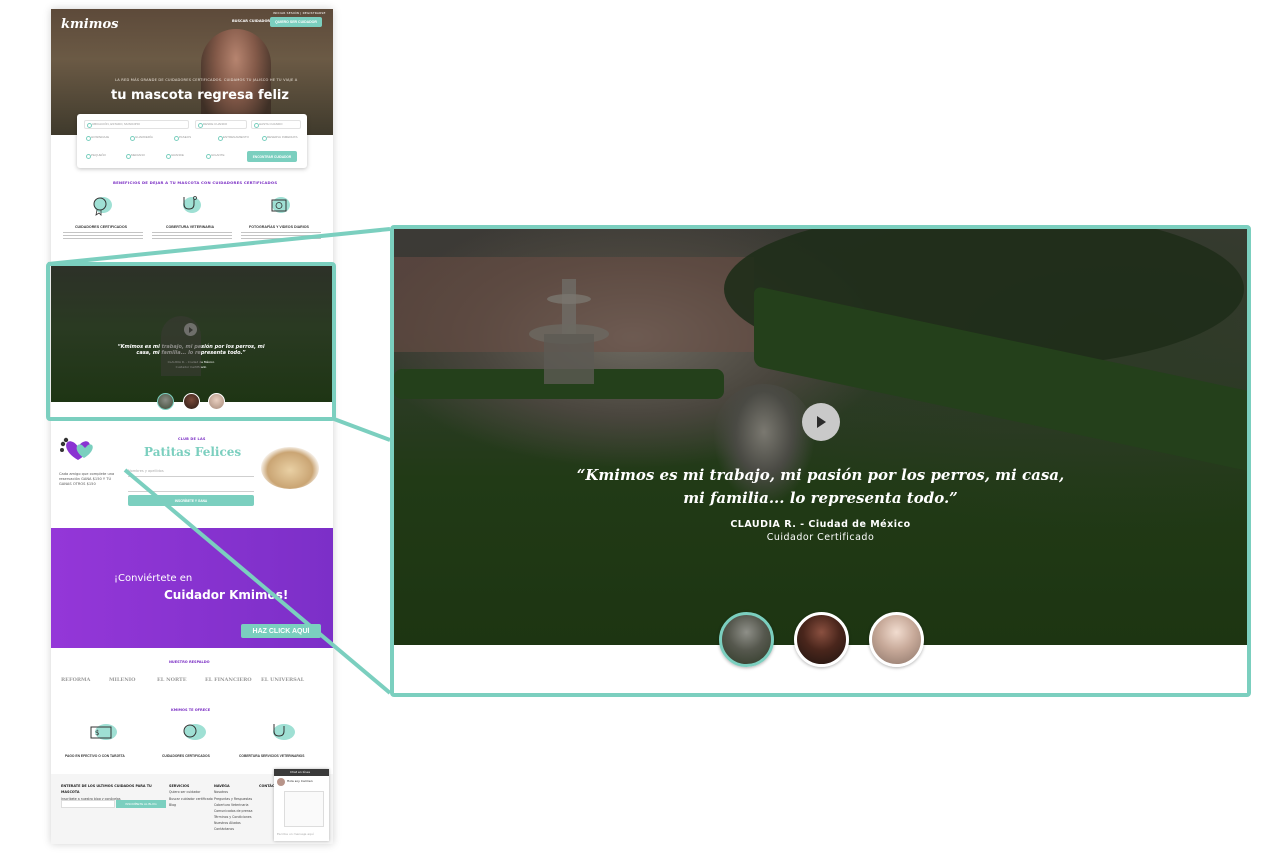  I want to click on benefit-vet-title: COBERTURA VETERINARIA, so click(190, 227).